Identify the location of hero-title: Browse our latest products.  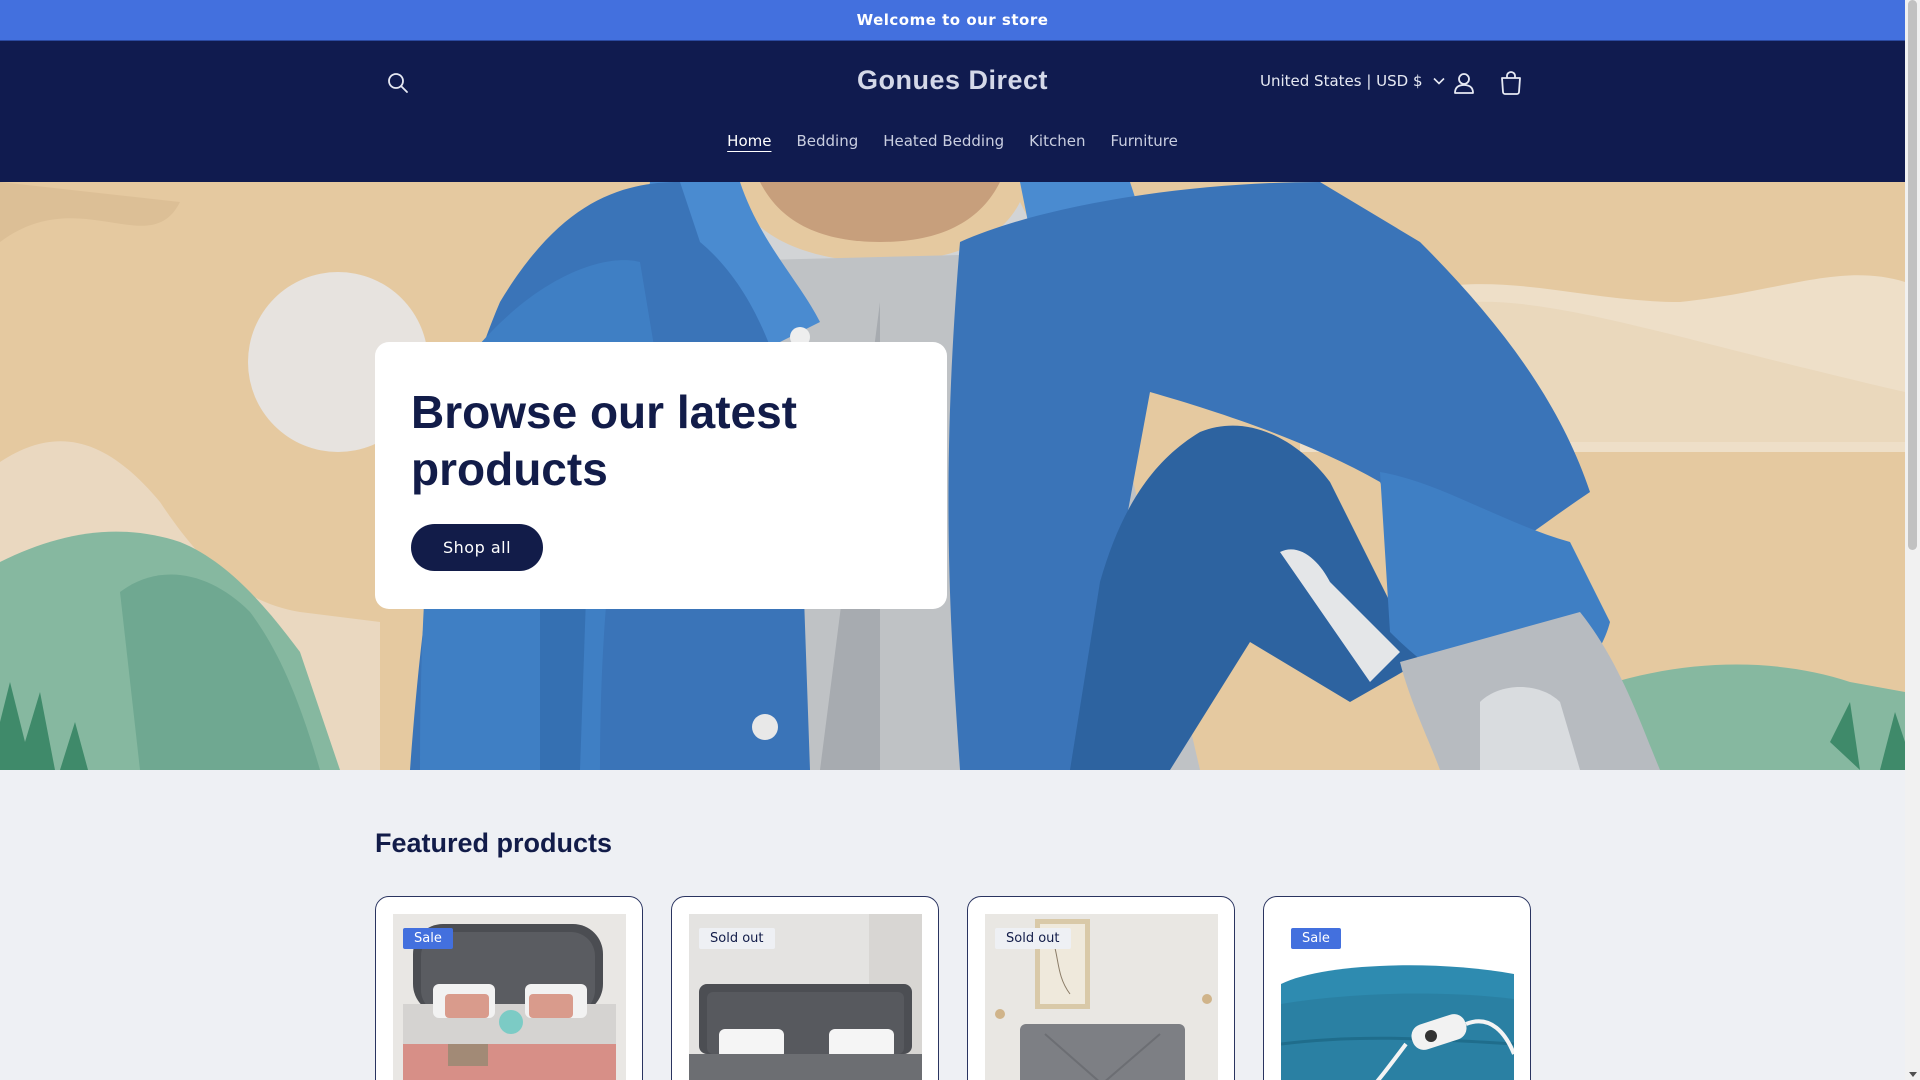
(604, 440).